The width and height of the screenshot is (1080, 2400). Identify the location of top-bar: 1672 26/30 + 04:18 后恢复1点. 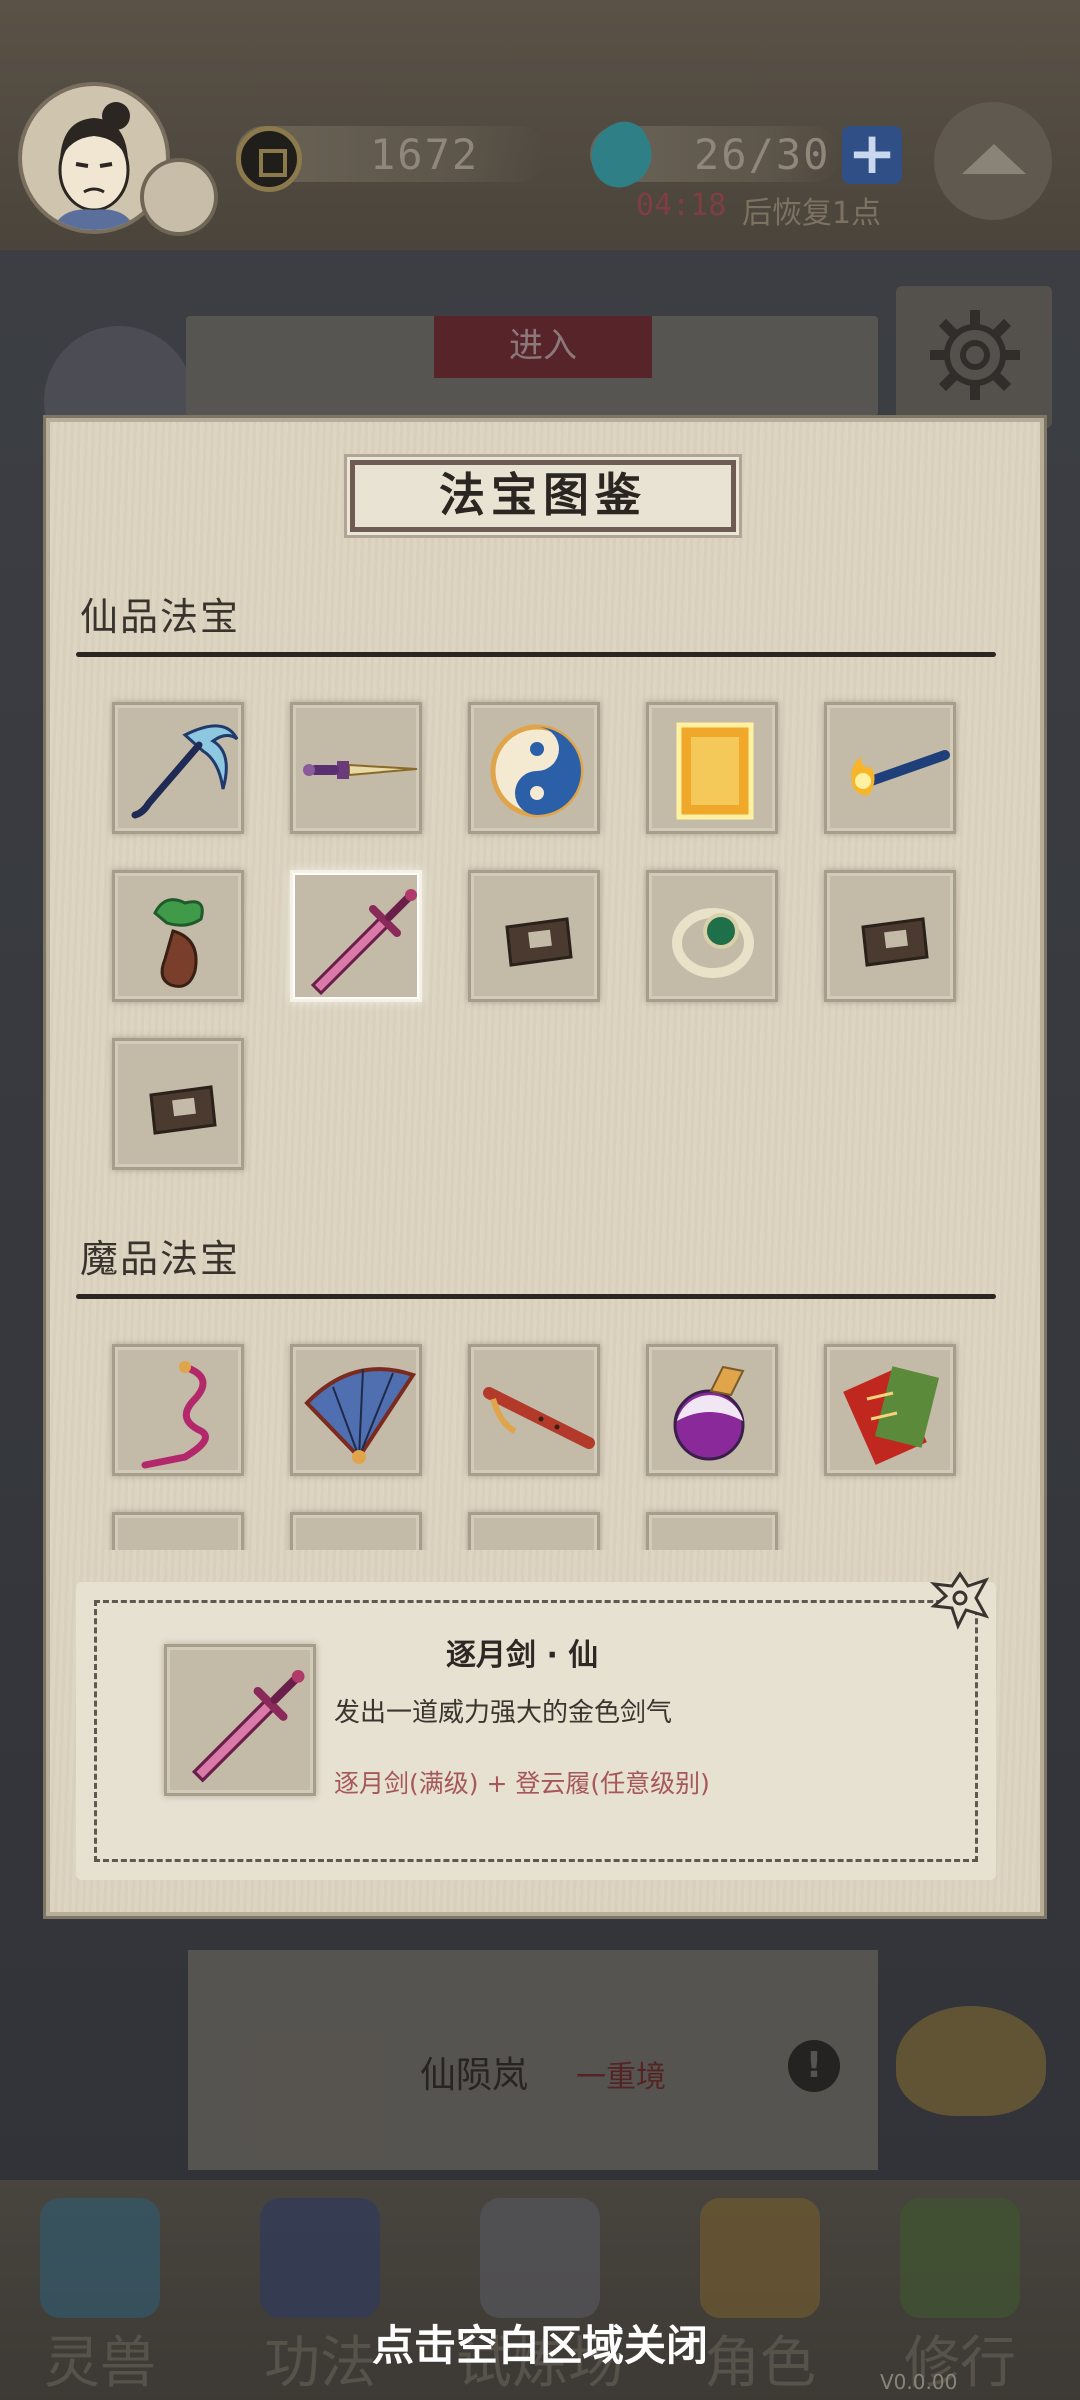
(540, 125).